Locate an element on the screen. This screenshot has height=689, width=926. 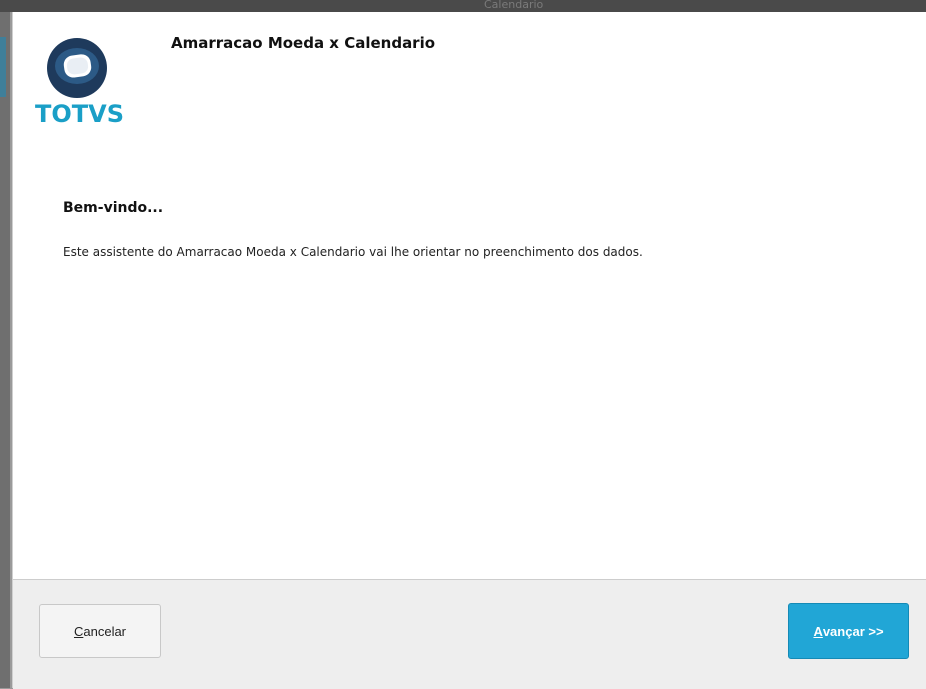
totvs-wordmark: TOTVS is located at coordinates (80, 114).